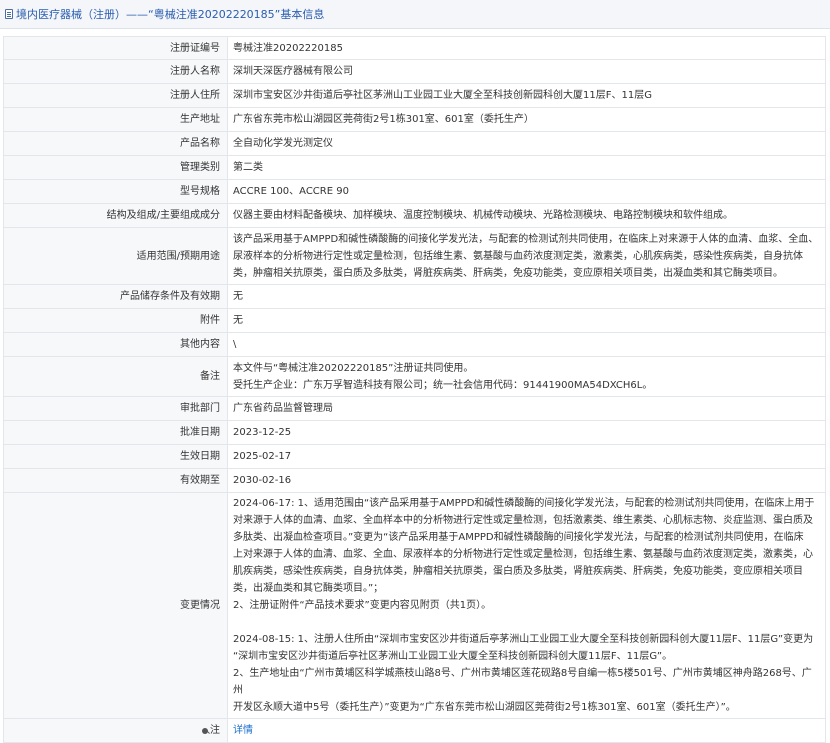 This screenshot has height=743, width=830. What do you see at coordinates (526, 432) in the screenshot?
I see `value-approval-date: 2023-12-25` at bounding box center [526, 432].